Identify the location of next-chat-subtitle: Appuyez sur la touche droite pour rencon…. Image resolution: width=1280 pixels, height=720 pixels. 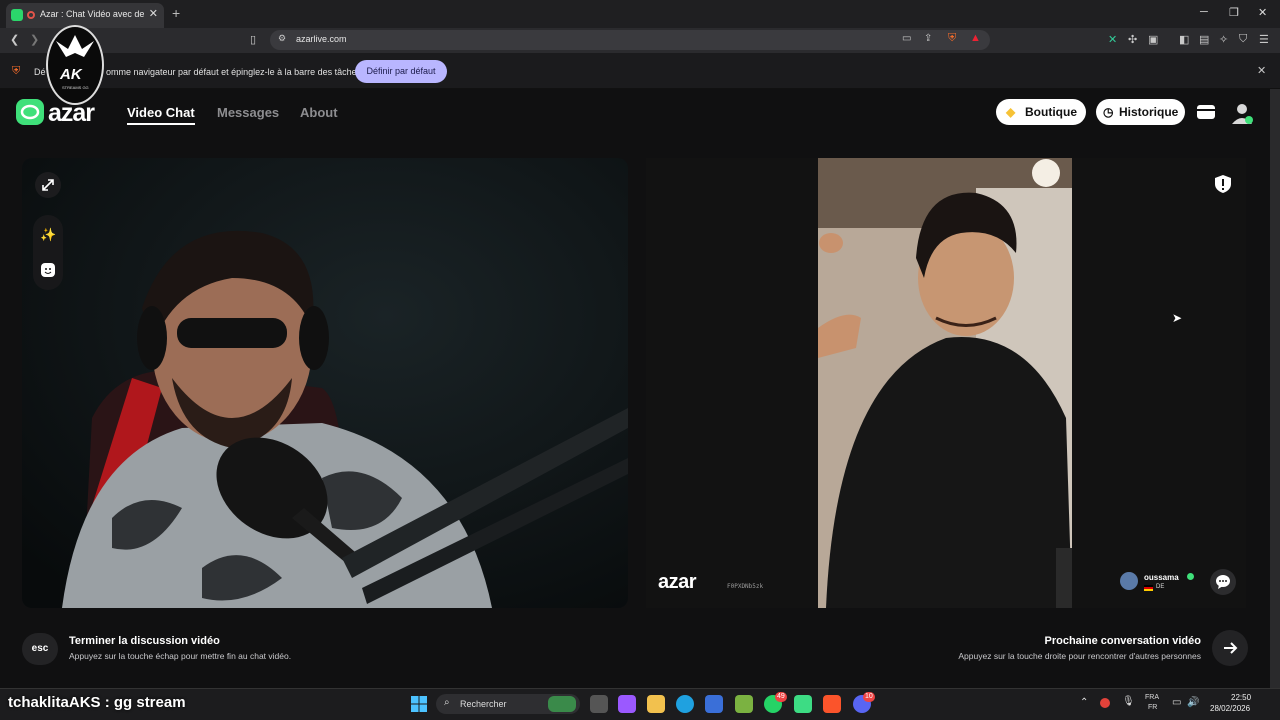
(1079, 656).